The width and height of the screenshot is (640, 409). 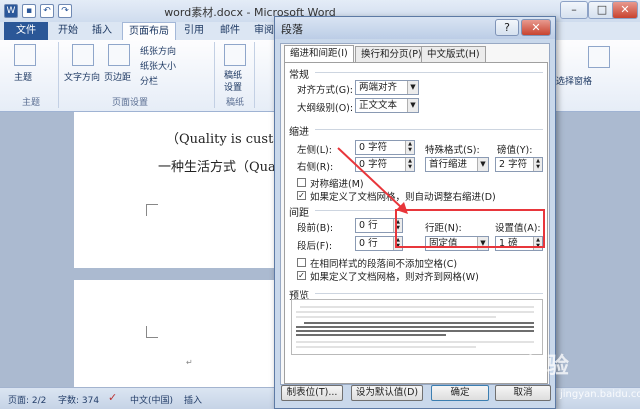 I want to click on section-spacing: 间距, so click(x=299, y=213).